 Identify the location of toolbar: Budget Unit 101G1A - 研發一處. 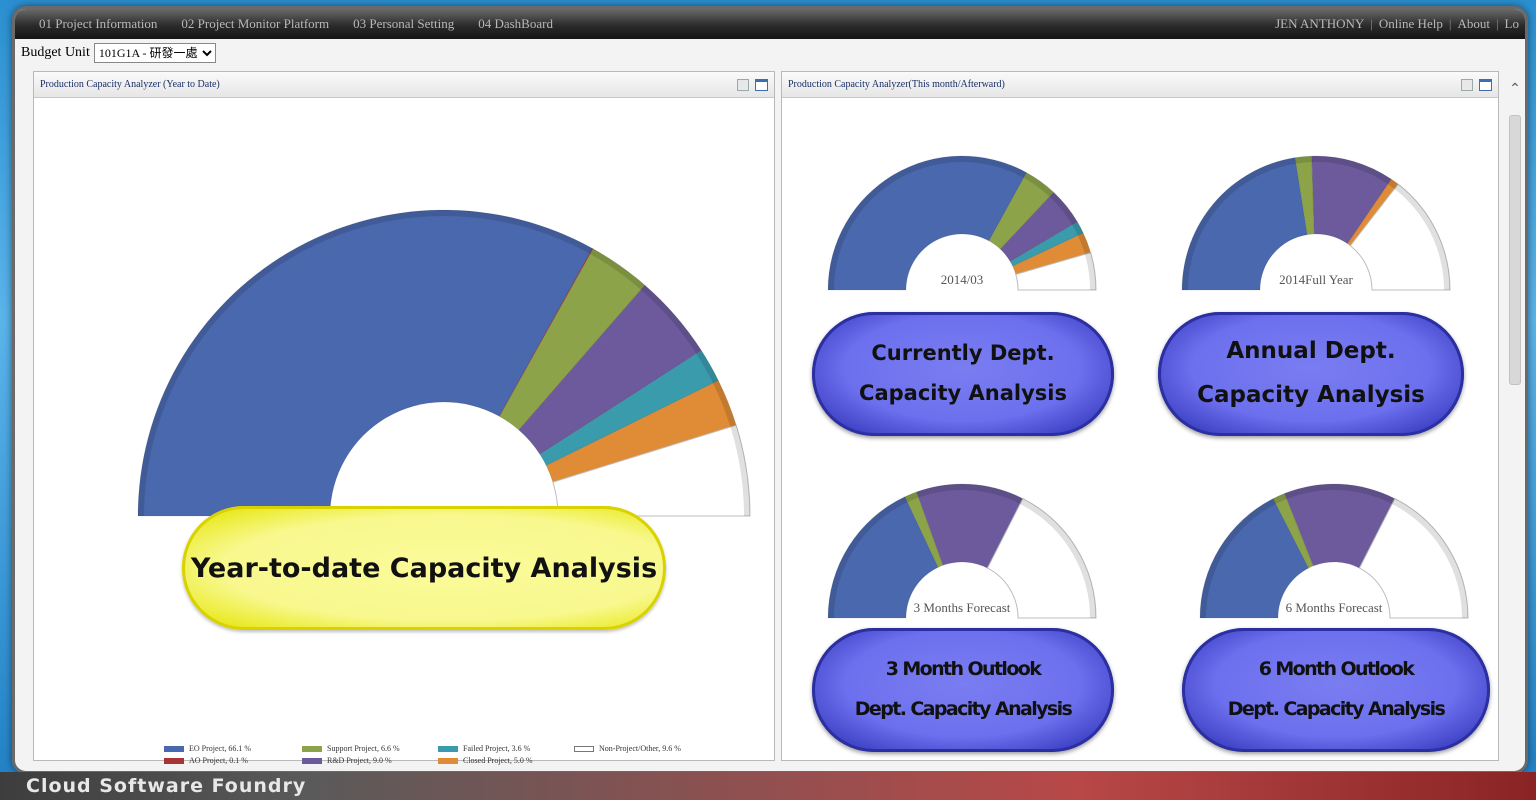
(770, 53).